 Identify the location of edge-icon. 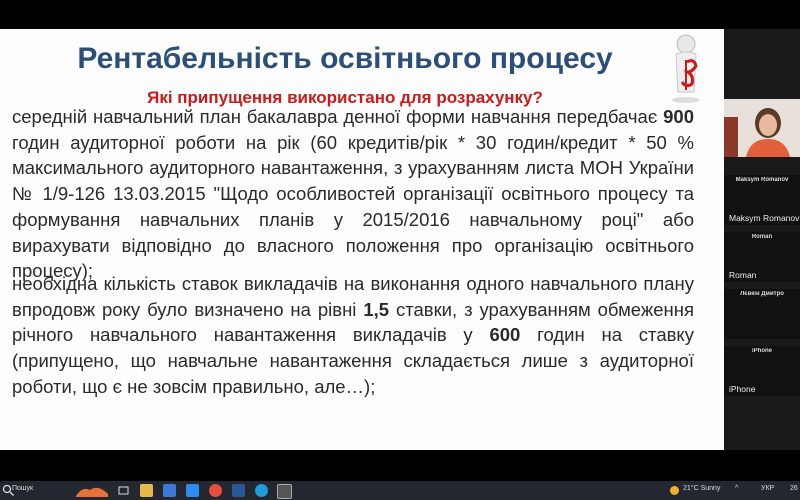
(261, 490).